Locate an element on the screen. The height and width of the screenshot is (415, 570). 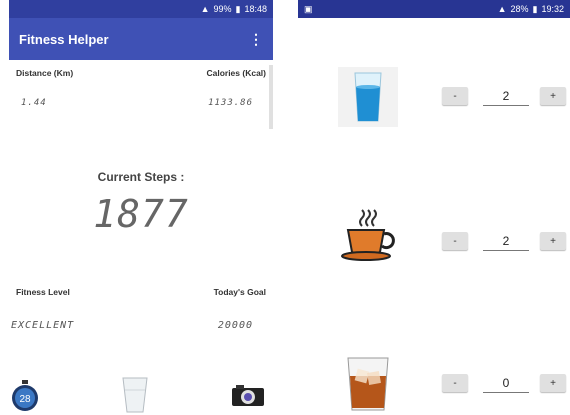
calories-value: 1133.86 is located at coordinates (230, 103).